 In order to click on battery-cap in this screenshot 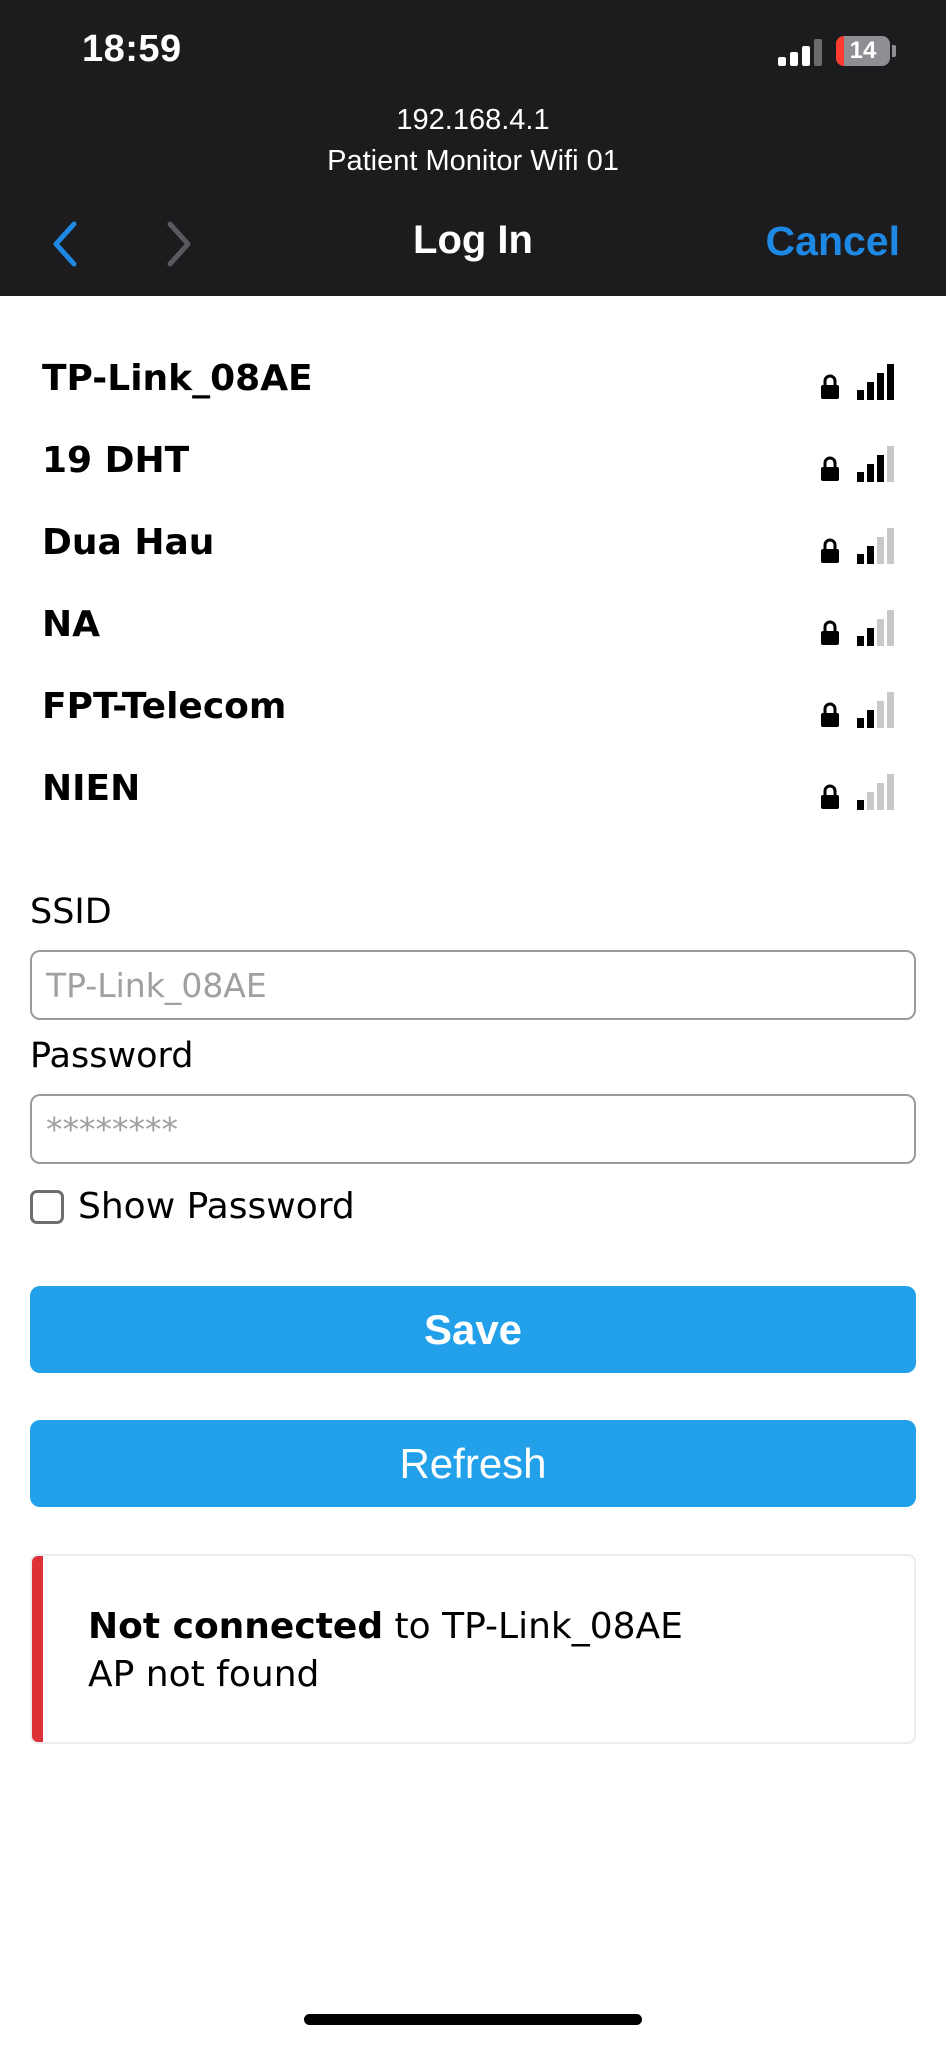, I will do `click(894, 51)`.